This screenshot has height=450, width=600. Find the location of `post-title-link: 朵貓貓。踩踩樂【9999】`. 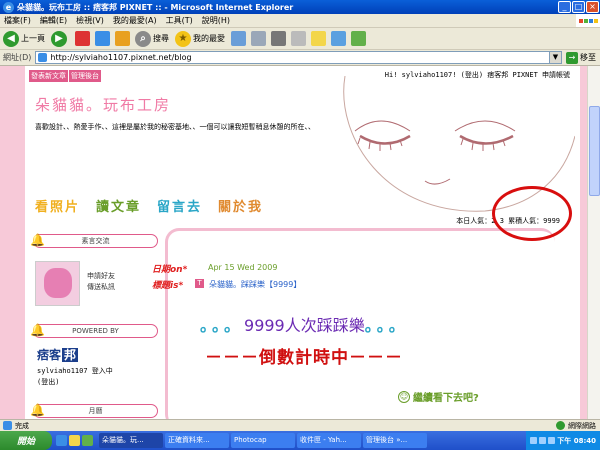

post-title-link: 朵貓貓。踩踩樂【9999】 is located at coordinates (255, 284).